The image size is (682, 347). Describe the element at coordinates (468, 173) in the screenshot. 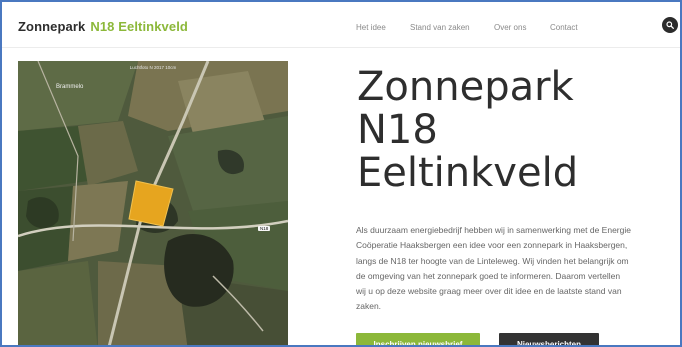

I see `title-line: Eeltinkveld` at that location.